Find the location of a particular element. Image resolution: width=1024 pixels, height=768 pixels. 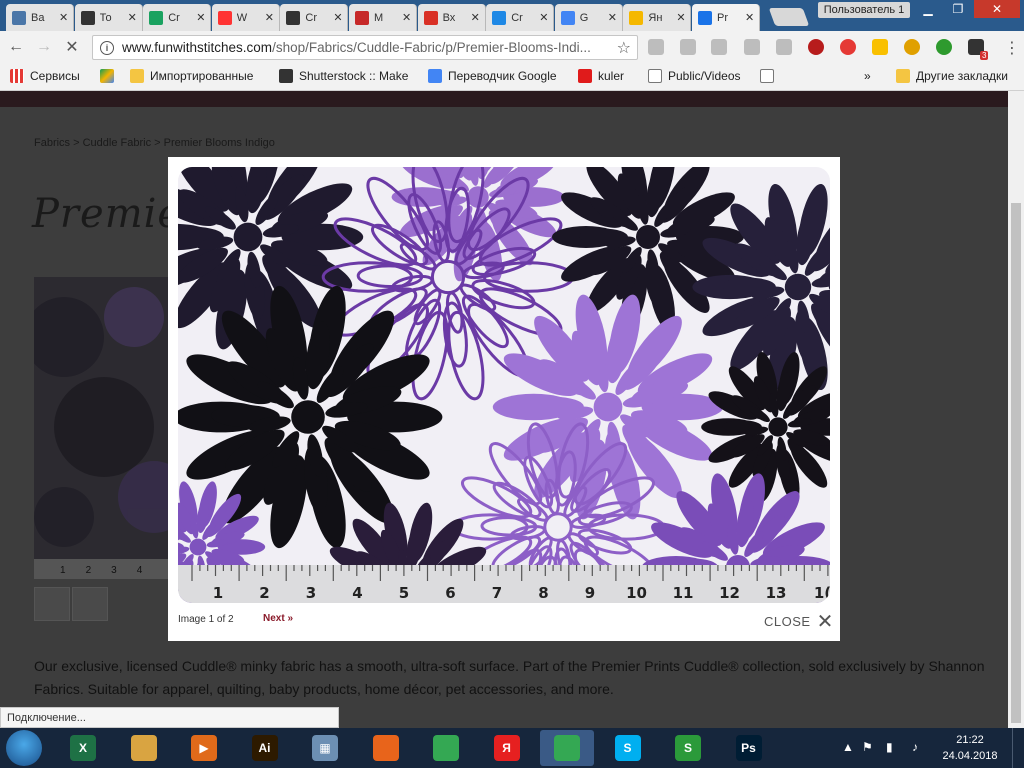

bookmark-star-icon: ☆ is located at coordinates (624, 48).